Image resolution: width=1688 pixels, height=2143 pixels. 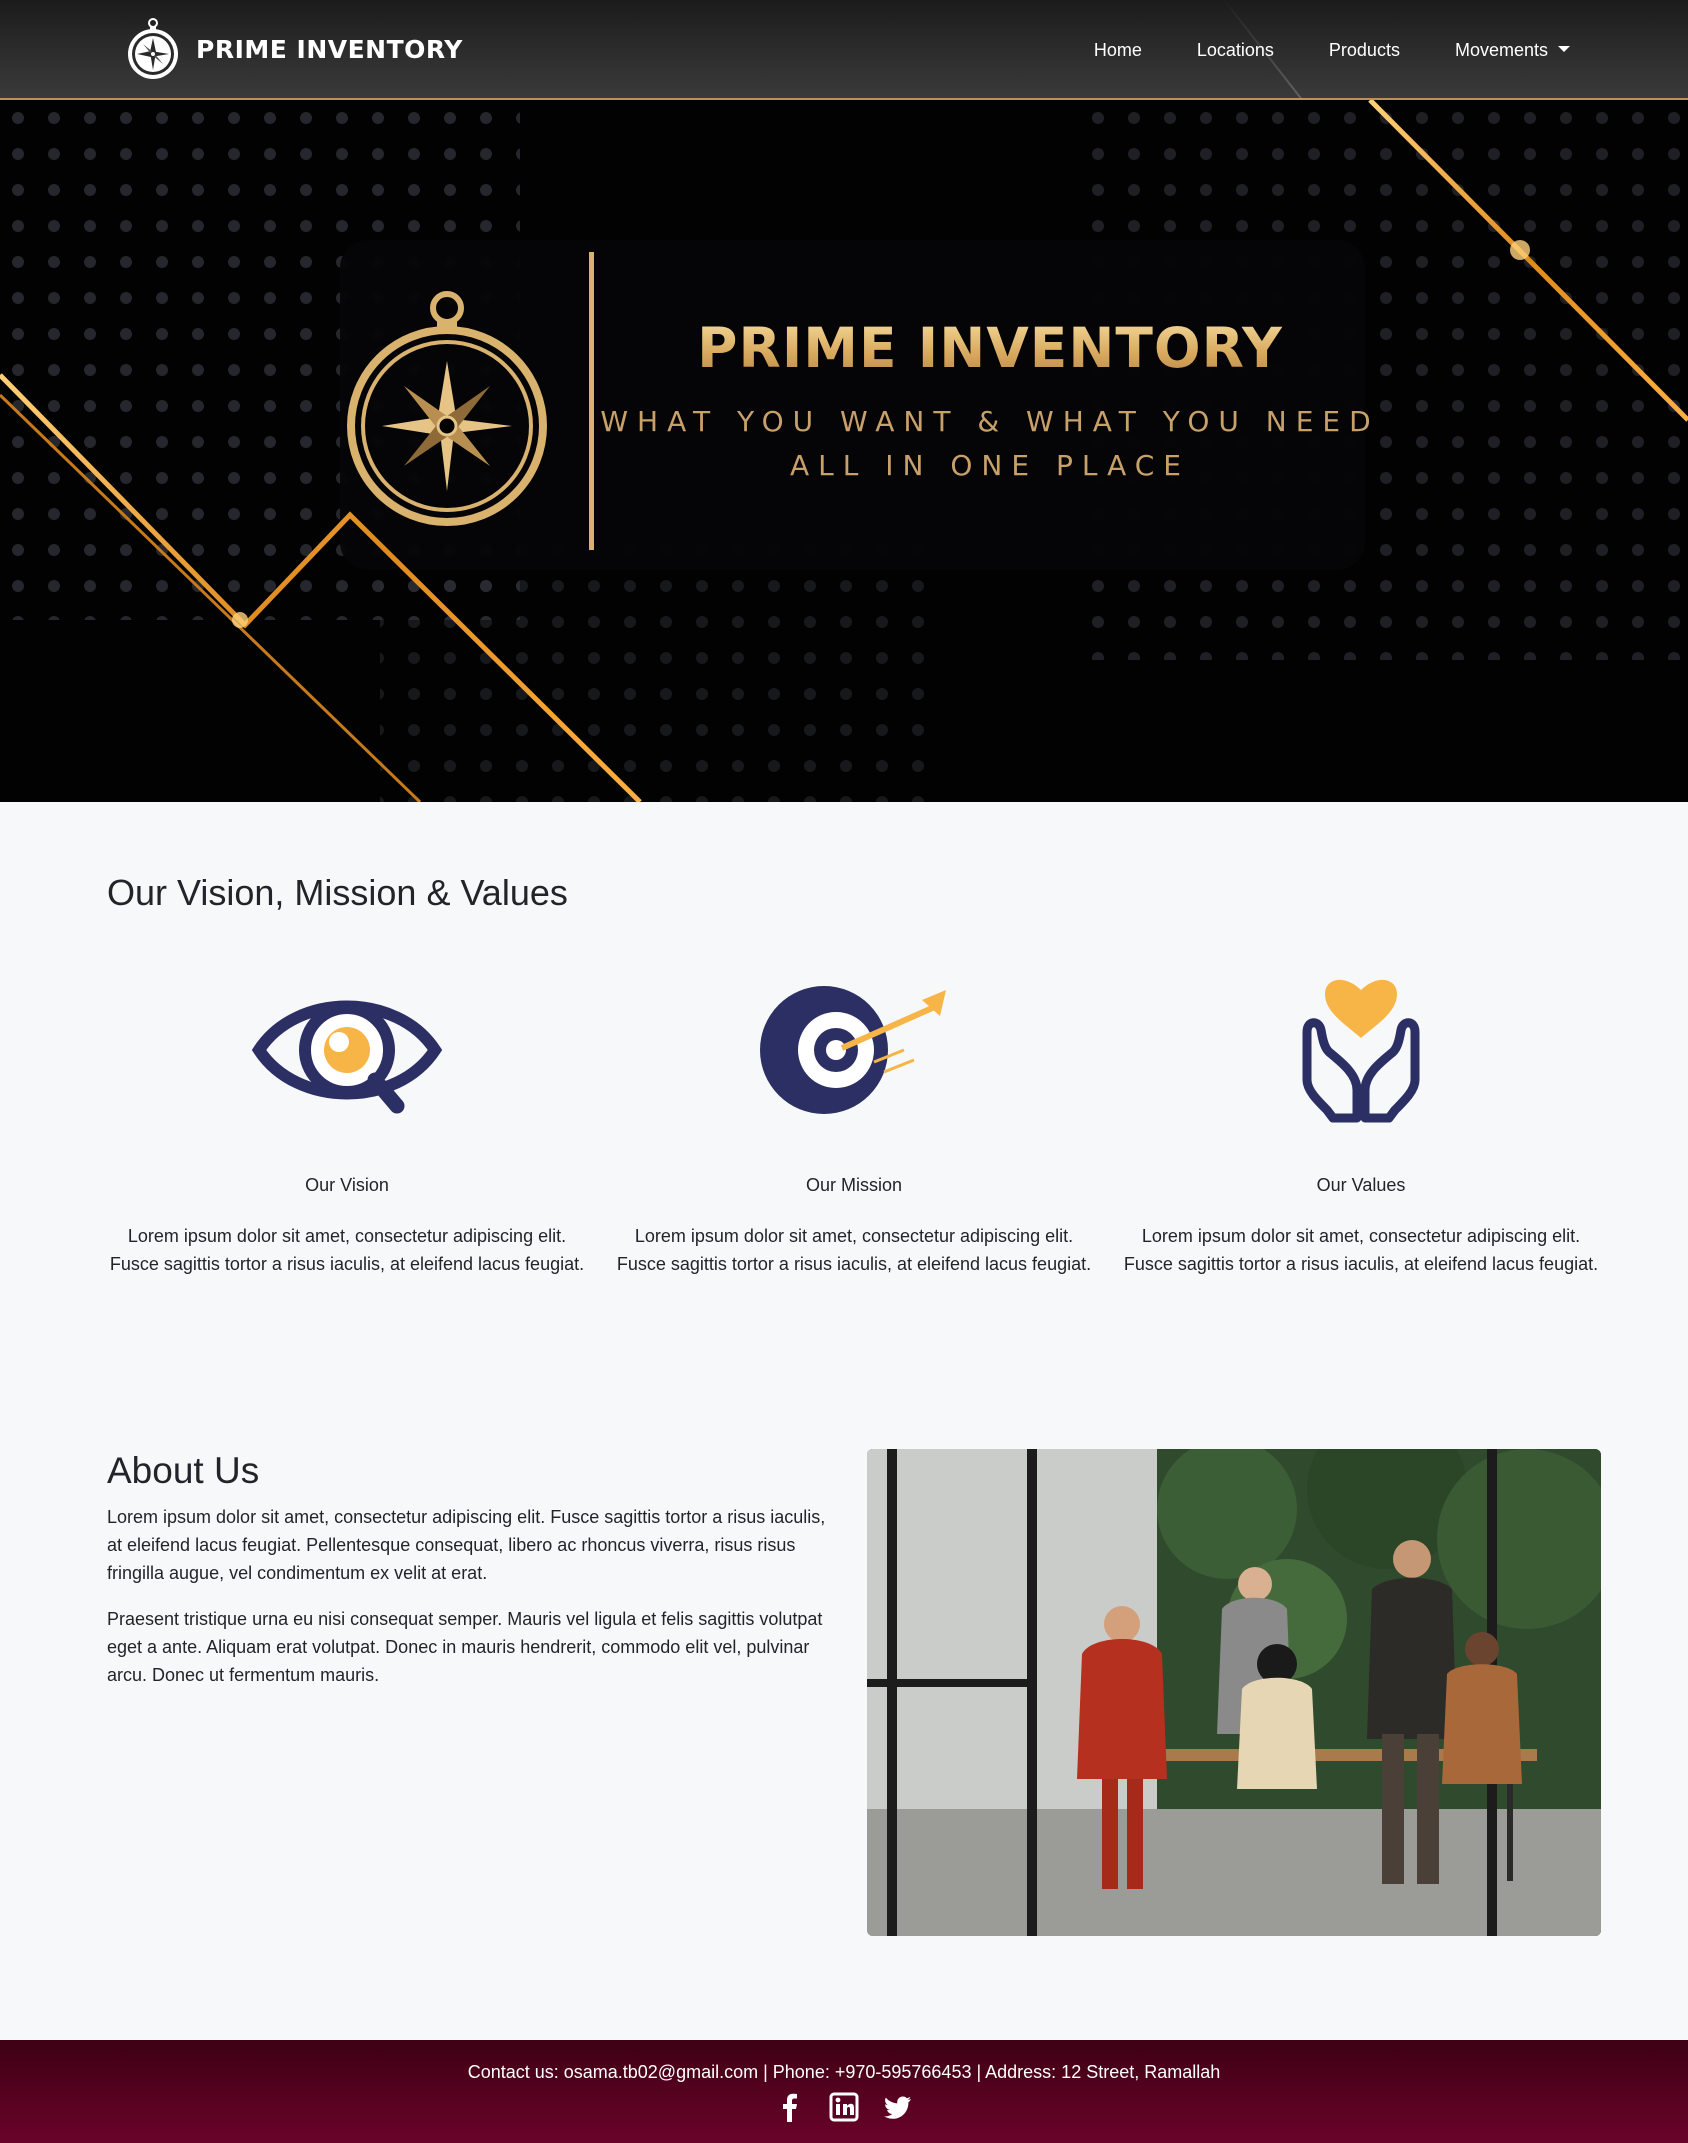 What do you see at coordinates (853, 1050) in the screenshot?
I see `target-icon` at bounding box center [853, 1050].